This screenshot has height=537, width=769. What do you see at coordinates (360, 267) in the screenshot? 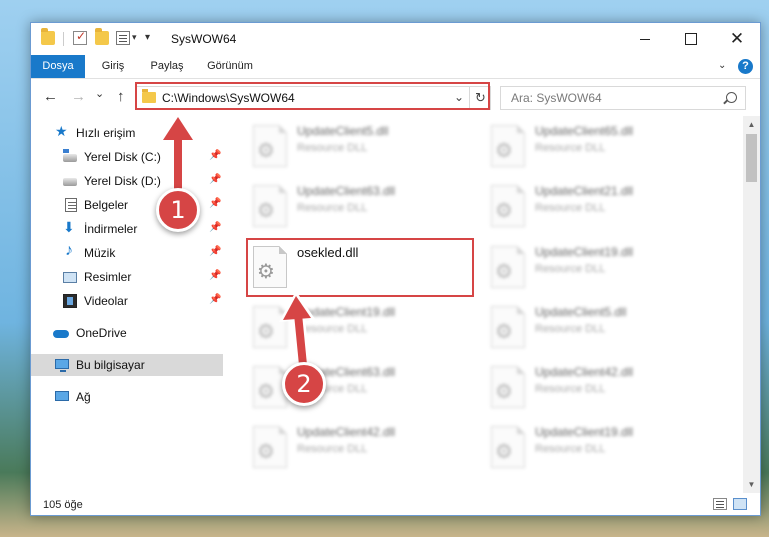
I see `file-highlight-box` at bounding box center [360, 267].